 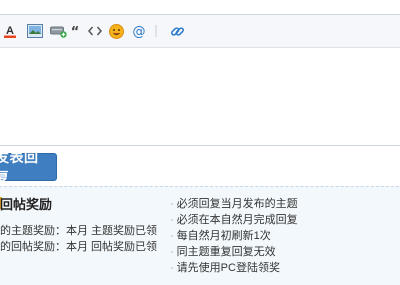 What do you see at coordinates (200, 31) in the screenshot?
I see `editor-toolbar: A “ @` at bounding box center [200, 31].